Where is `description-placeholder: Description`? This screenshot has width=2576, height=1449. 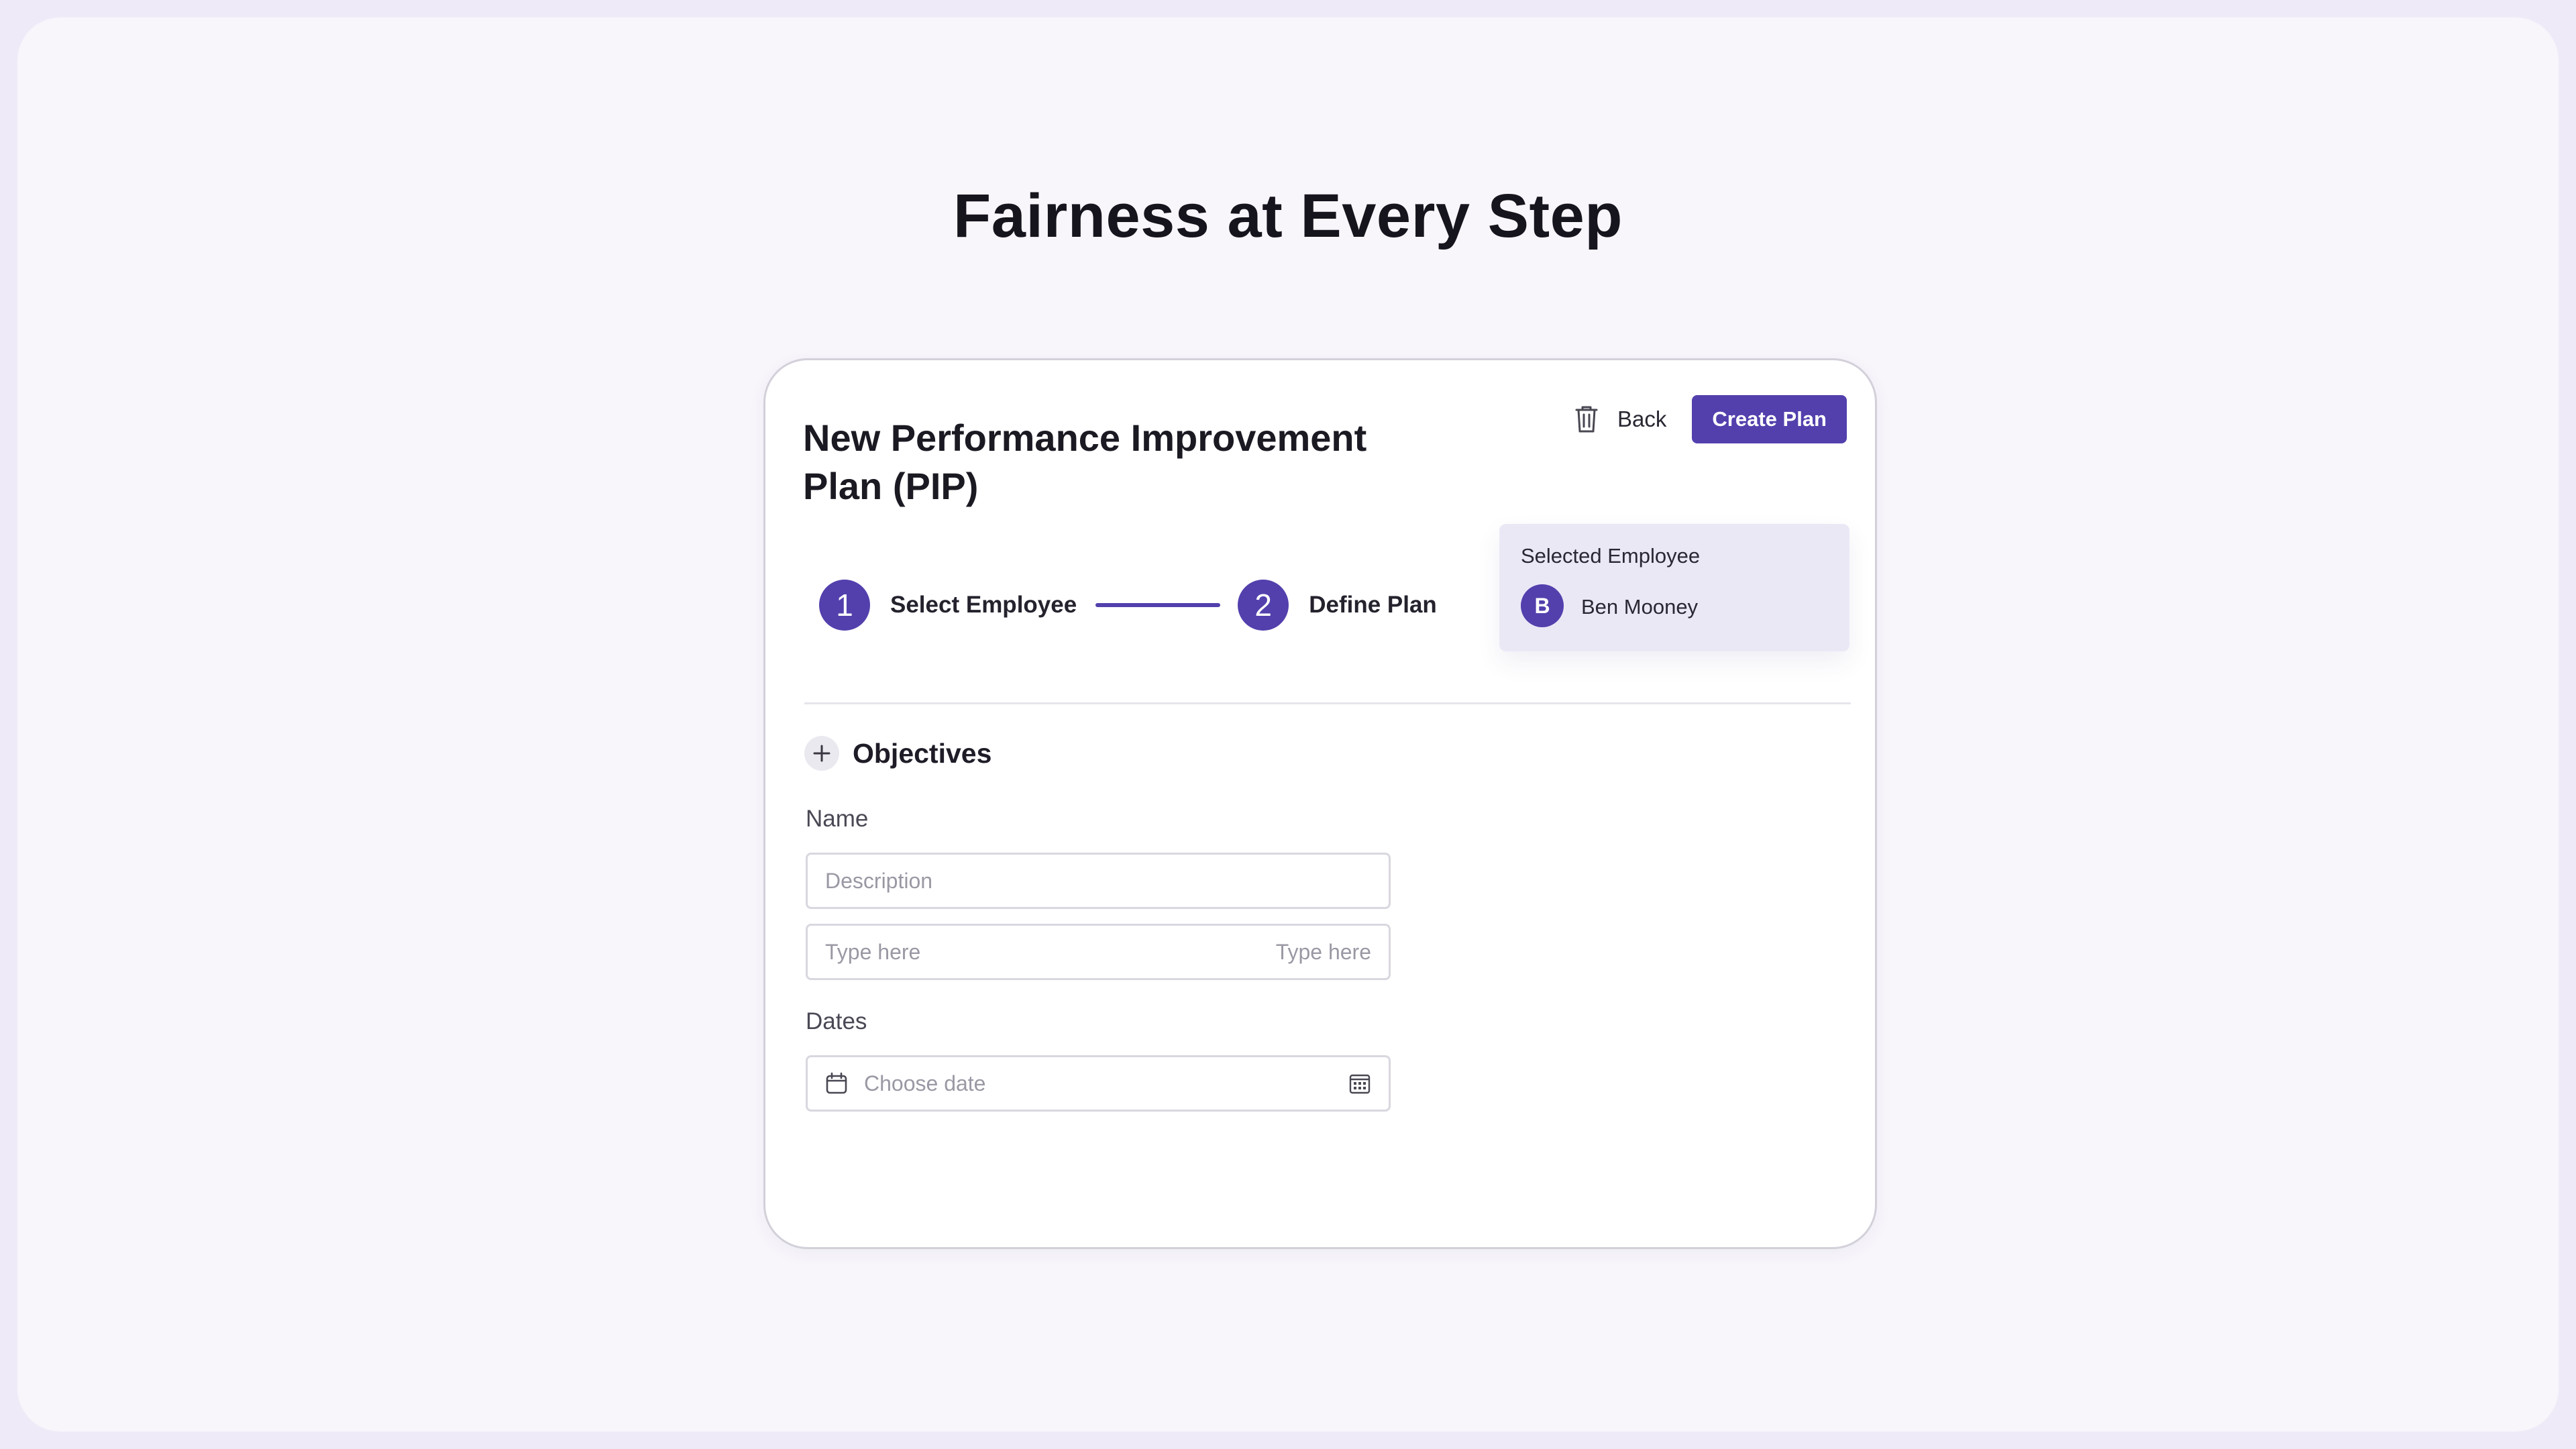
description-placeholder: Description is located at coordinates (879, 880).